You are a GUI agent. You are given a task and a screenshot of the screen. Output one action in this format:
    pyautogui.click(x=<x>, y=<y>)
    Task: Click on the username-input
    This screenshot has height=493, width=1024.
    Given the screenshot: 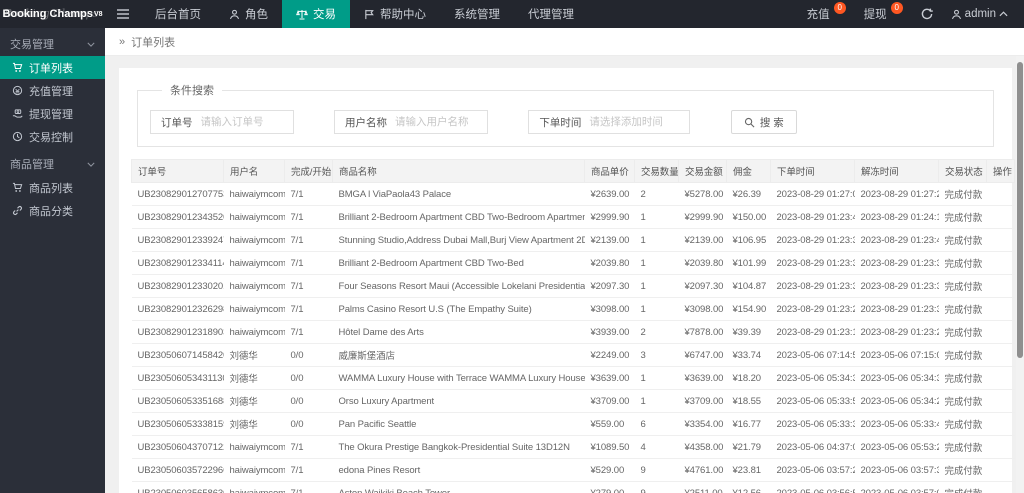 What is the action you would take?
    pyautogui.click(x=440, y=122)
    